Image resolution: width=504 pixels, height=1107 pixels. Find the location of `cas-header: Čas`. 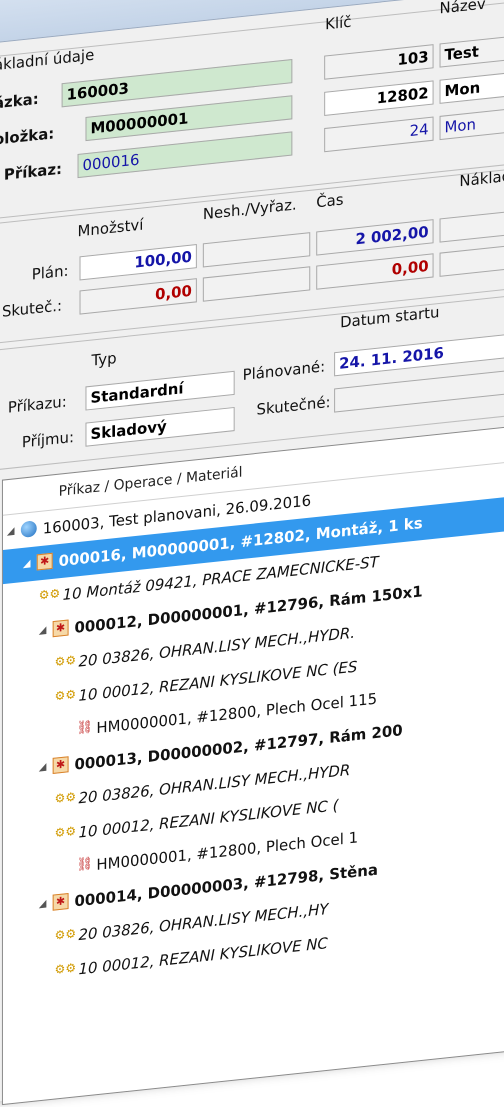

cas-header: Čas is located at coordinates (330, 201).